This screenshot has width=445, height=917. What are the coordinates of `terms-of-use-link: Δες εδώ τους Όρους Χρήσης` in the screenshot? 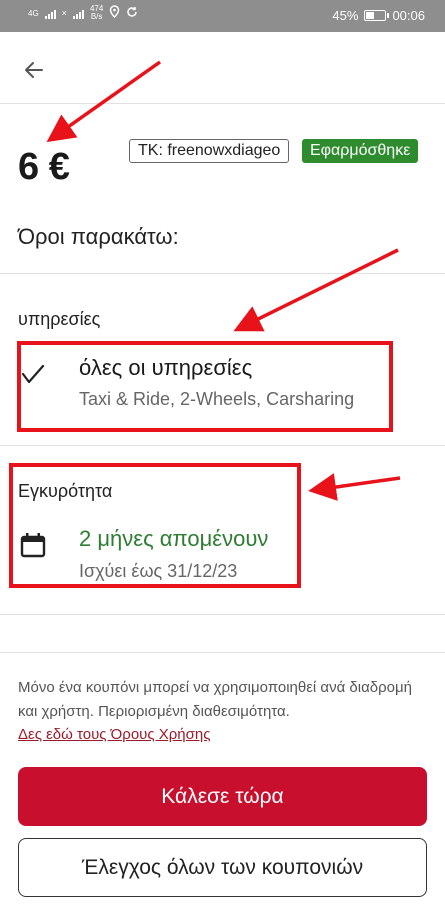 It's located at (114, 734).